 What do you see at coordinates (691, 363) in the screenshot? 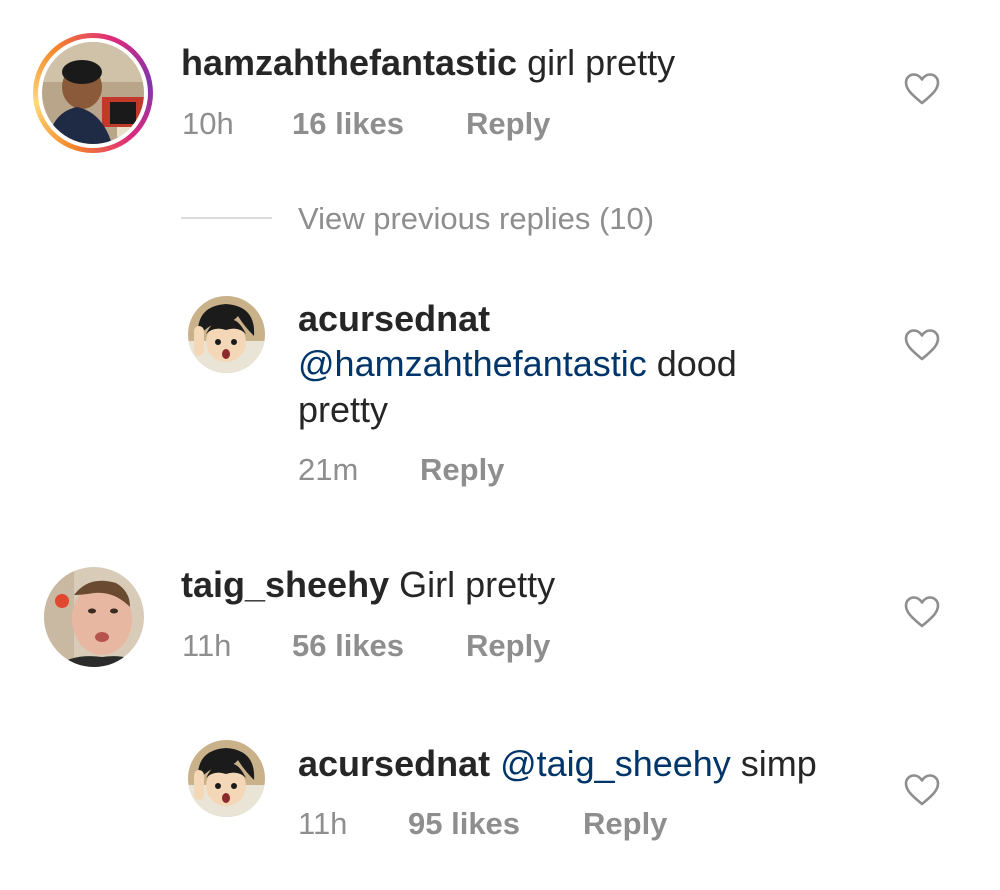
I see `reply-text: dood` at bounding box center [691, 363].